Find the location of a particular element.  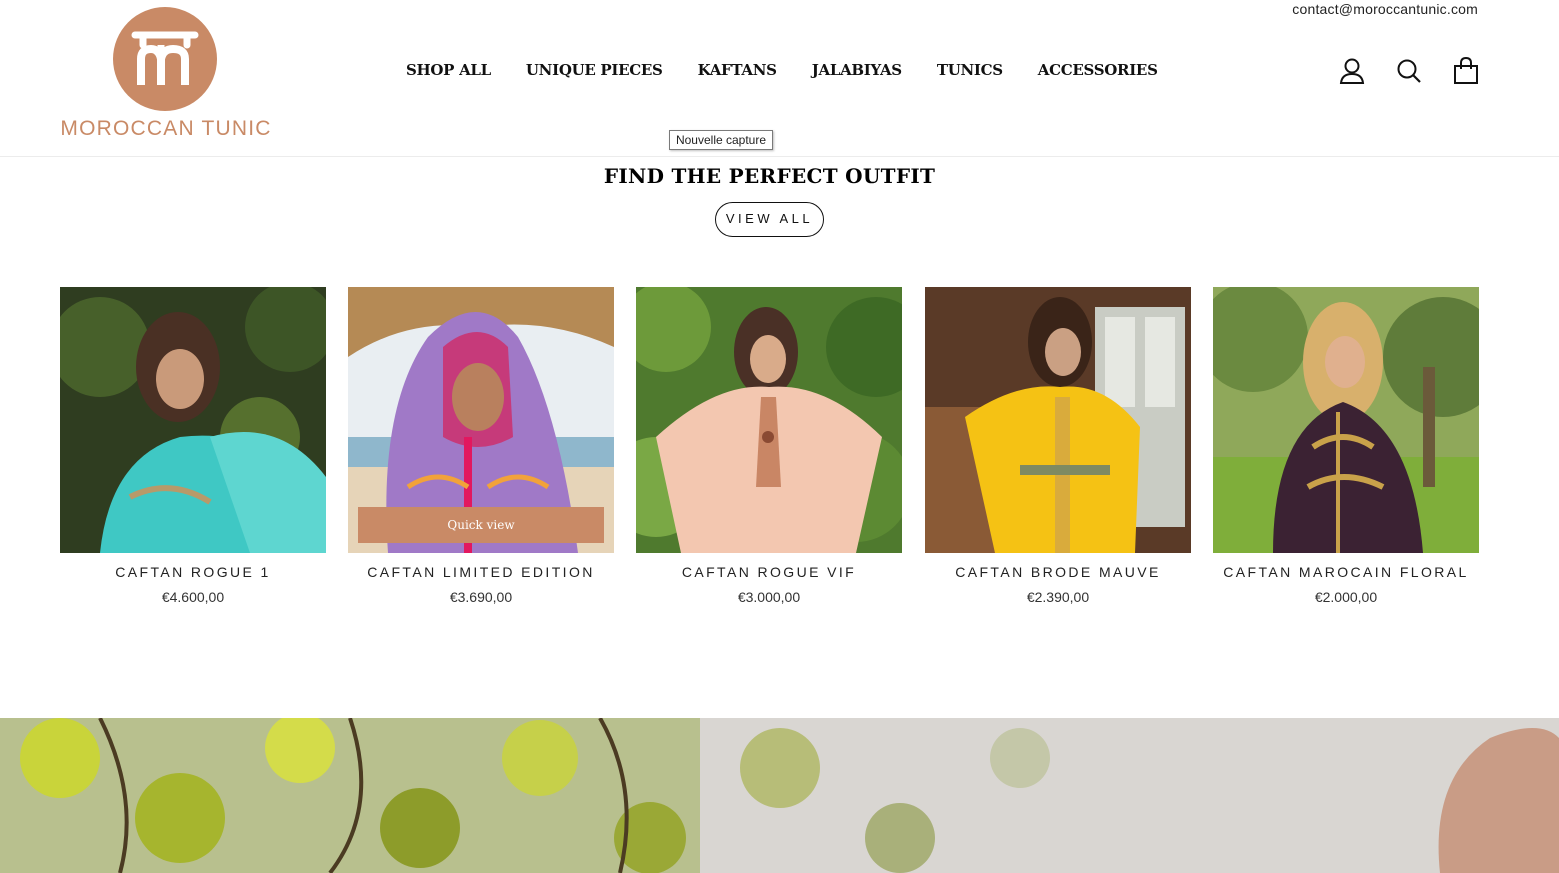

product-price: €3.000,00 is located at coordinates (769, 597).